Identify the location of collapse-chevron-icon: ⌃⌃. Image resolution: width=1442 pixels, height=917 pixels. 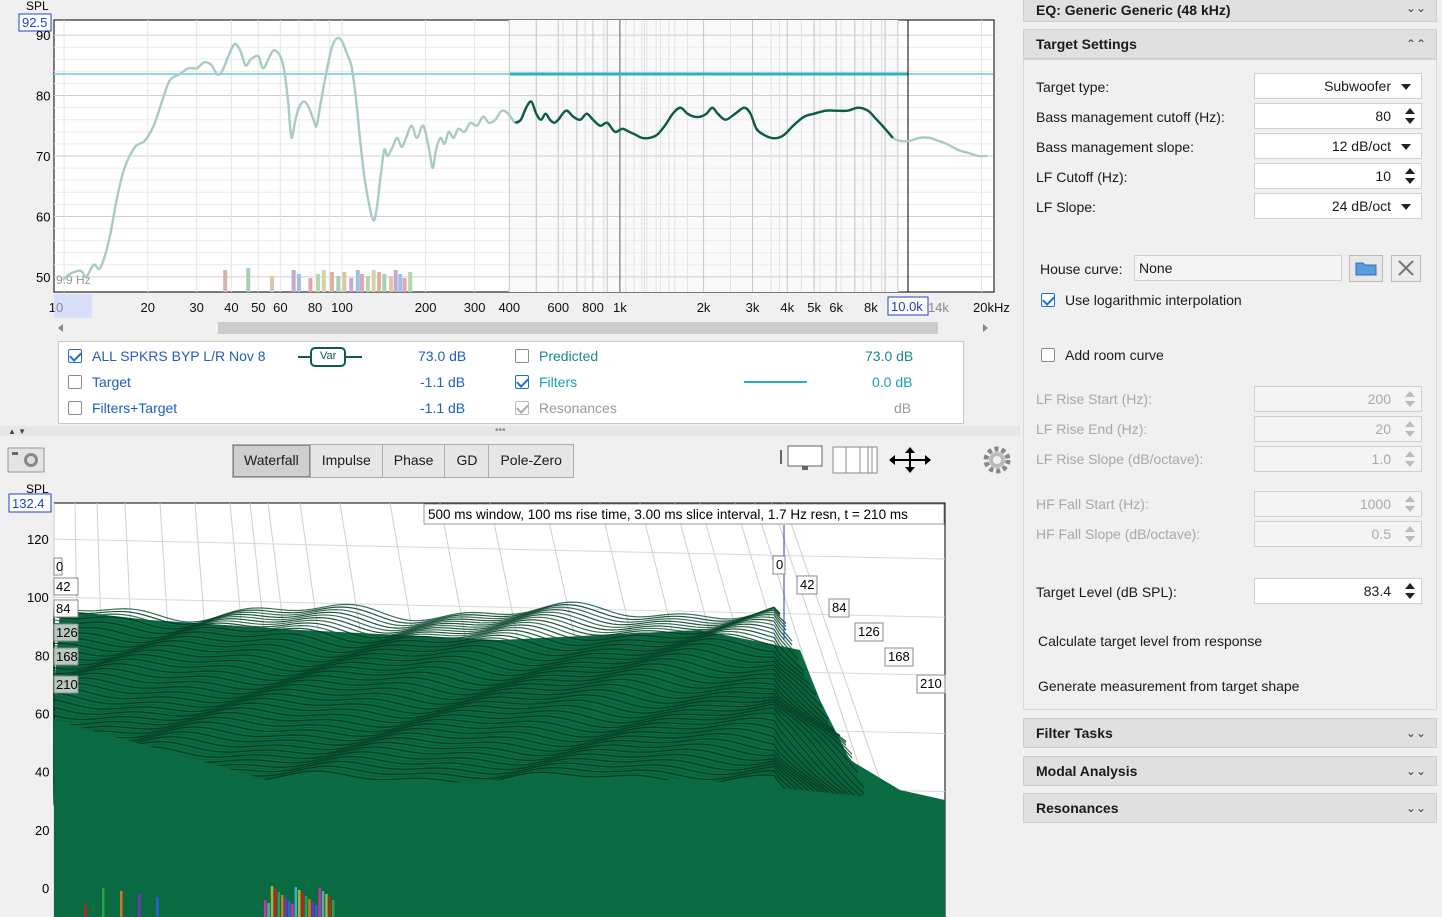
(1416, 44).